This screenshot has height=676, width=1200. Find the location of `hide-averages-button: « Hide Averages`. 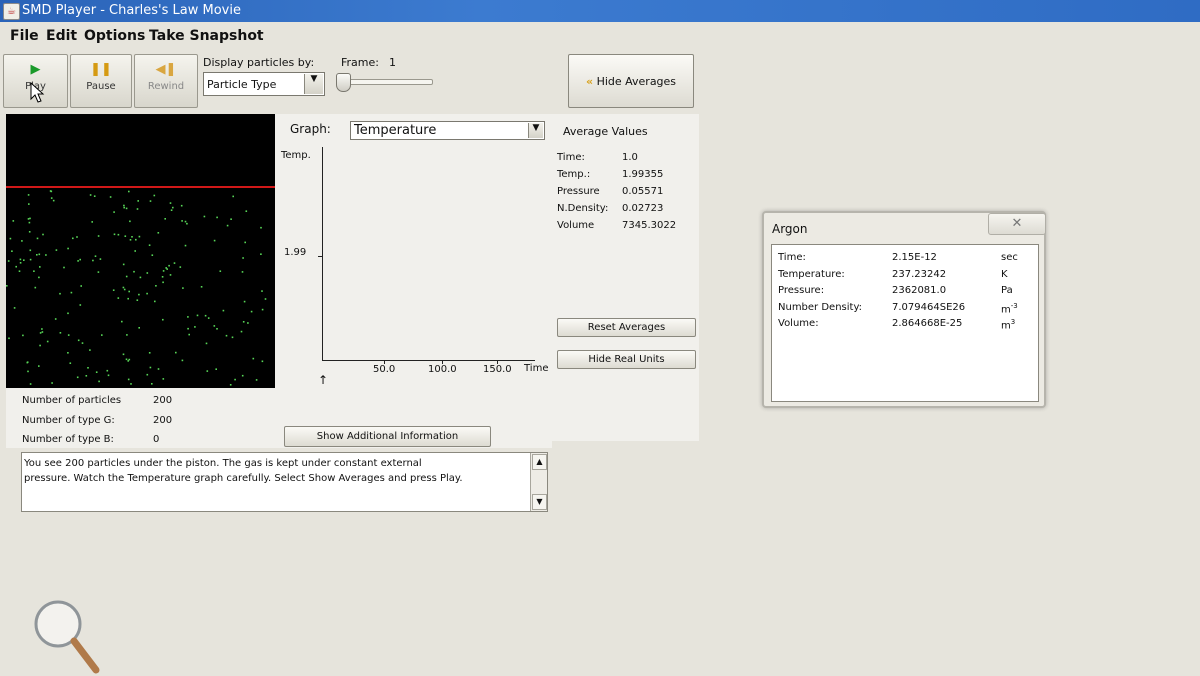

hide-averages-button: « Hide Averages is located at coordinates (631, 81).